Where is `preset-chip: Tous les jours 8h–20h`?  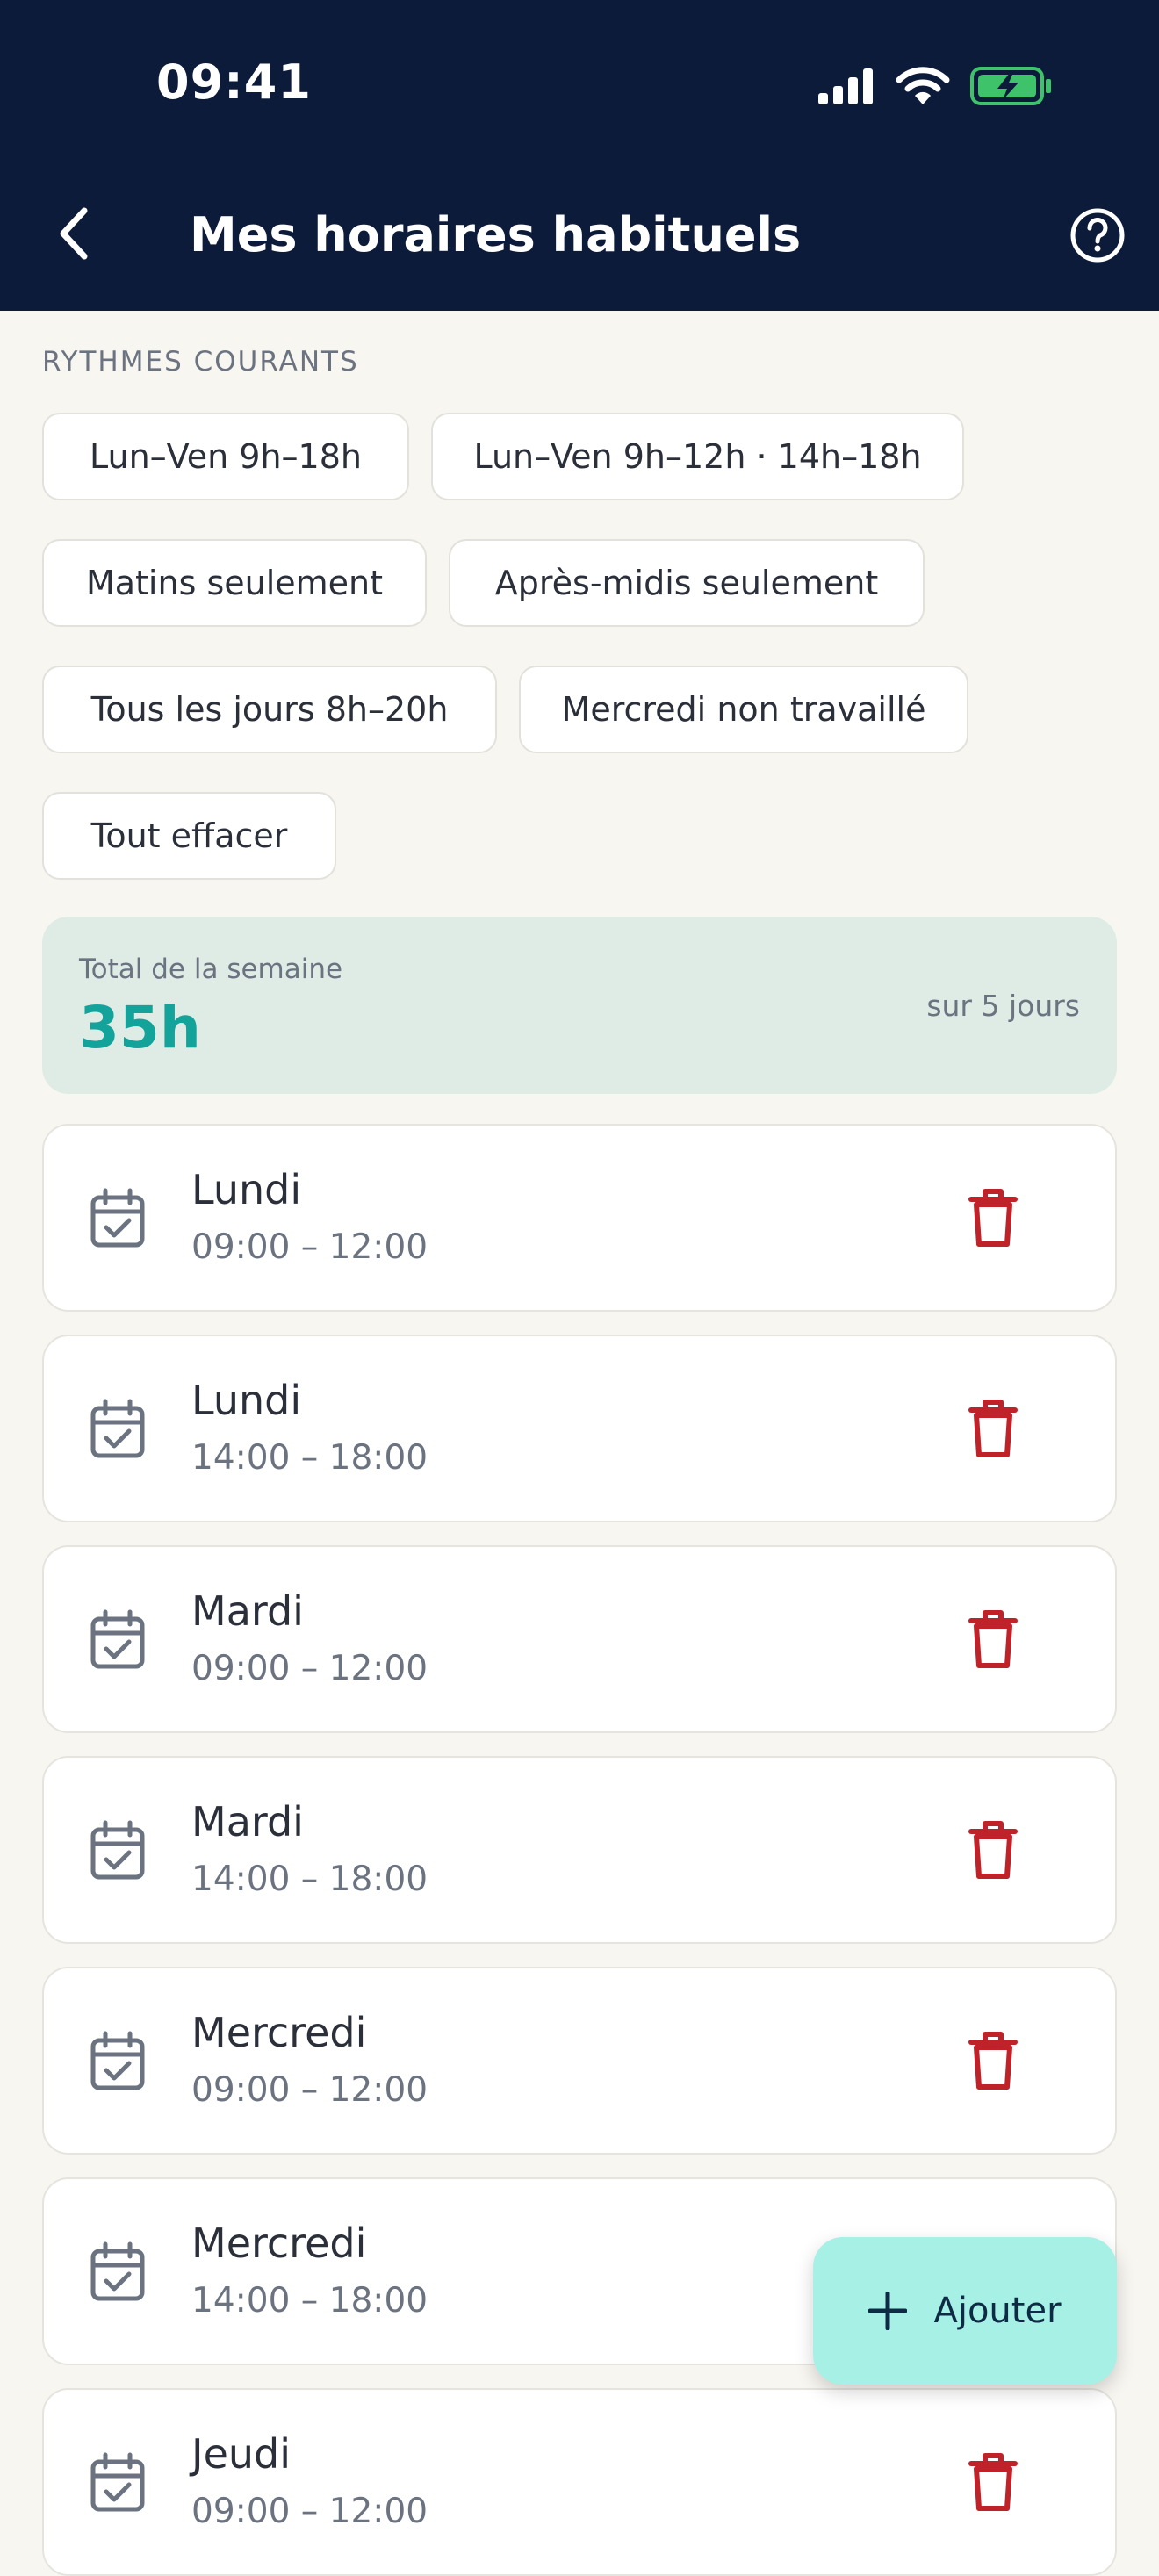 preset-chip: Tous les jours 8h–20h is located at coordinates (269, 709).